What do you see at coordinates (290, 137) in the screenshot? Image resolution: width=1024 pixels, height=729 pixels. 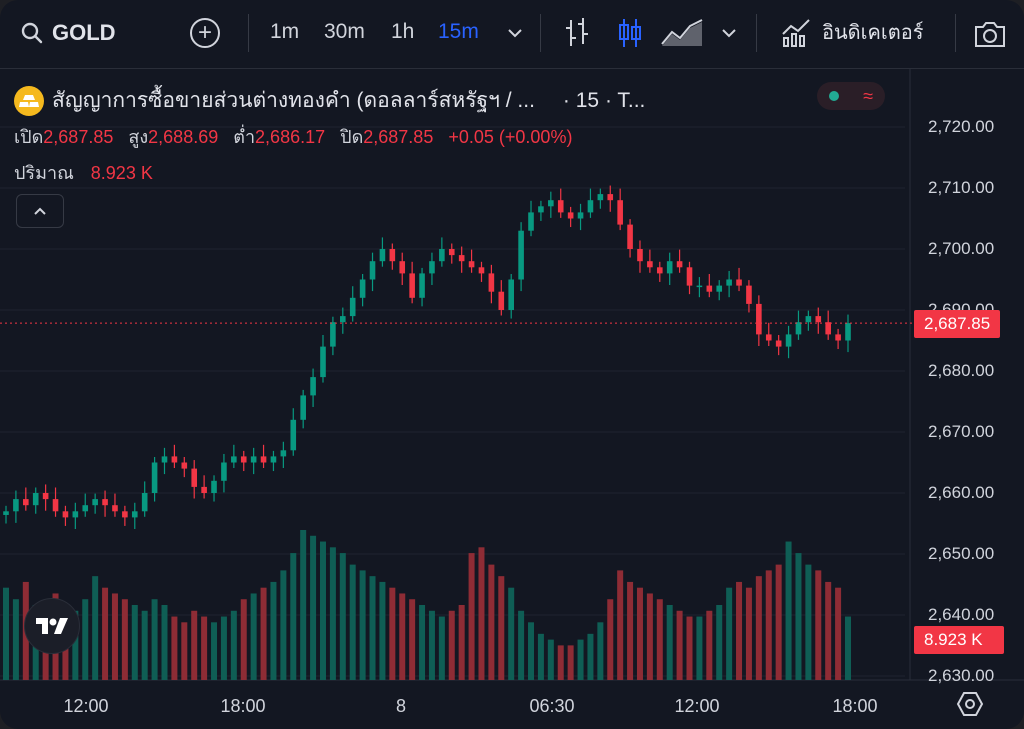 I see `low-value: 2,686.17` at bounding box center [290, 137].